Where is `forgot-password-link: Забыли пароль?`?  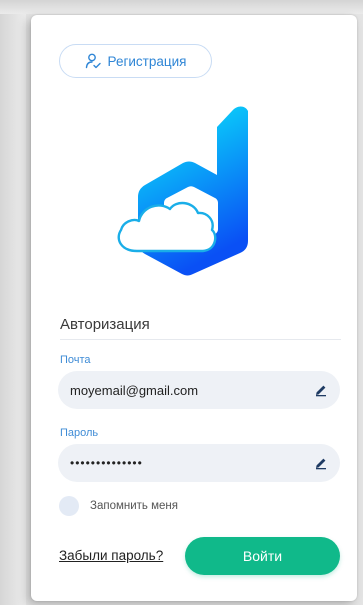
forgot-password-link: Забыли пароль? is located at coordinates (111, 555).